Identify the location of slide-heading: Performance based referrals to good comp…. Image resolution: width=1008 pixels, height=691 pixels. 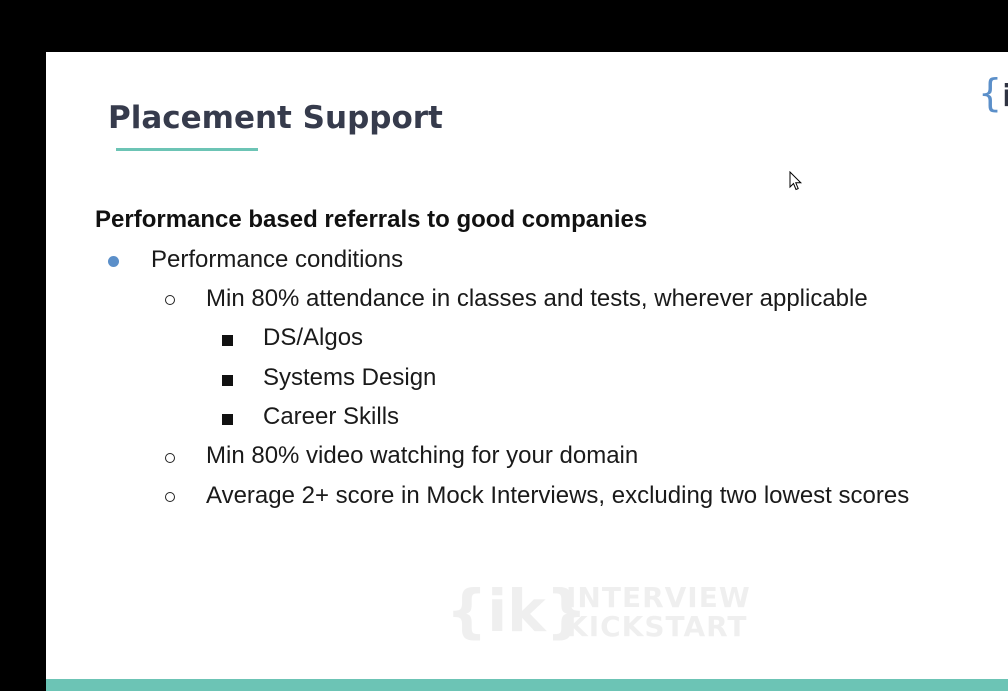
(371, 219).